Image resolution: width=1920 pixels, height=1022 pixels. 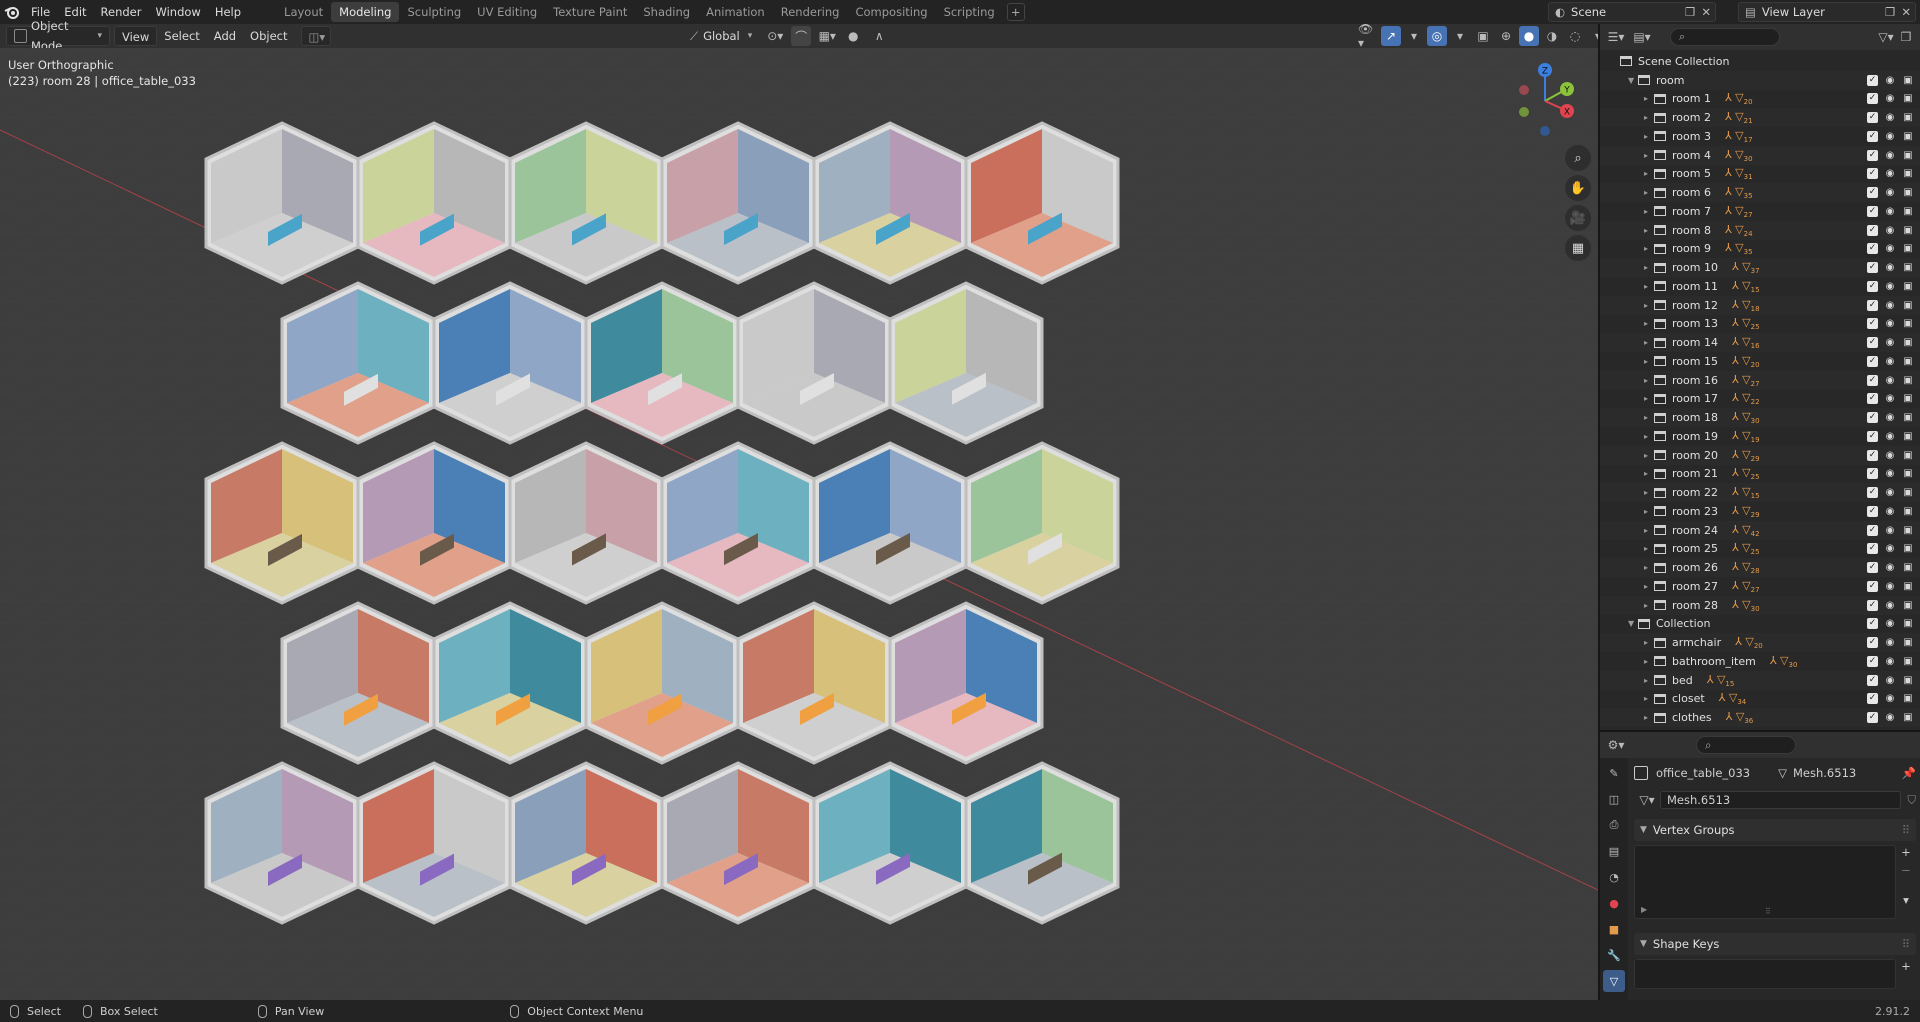 What do you see at coordinates (1760, 361) in the screenshot?
I see `outliner-room-row: ▸ room 15 ⅄ ▽20 ✓ ◉ ▣` at bounding box center [1760, 361].